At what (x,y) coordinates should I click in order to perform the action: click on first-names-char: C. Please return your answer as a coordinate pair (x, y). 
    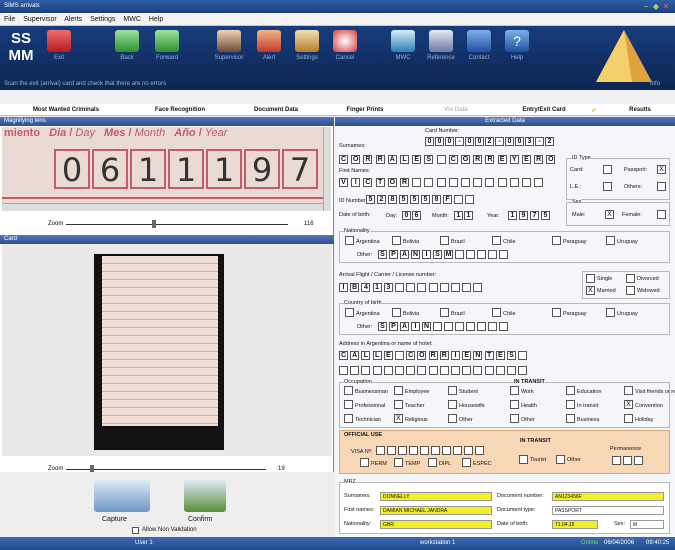
    Looking at the image, I should click on (368, 182).